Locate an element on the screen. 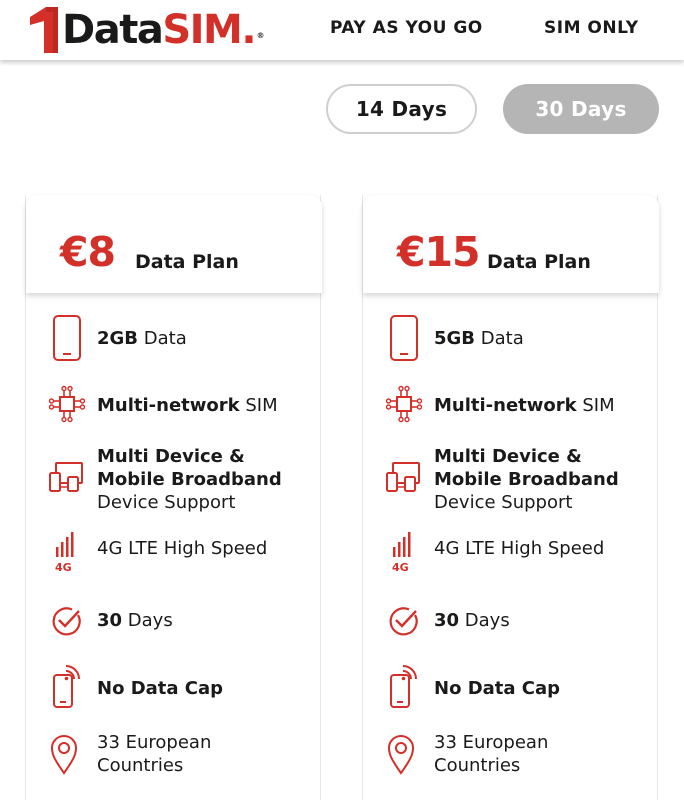 This screenshot has height=800, width=684. site-header: DataSIM. ® PAY AS YOU GO SIM ONLY is located at coordinates (342, 30).